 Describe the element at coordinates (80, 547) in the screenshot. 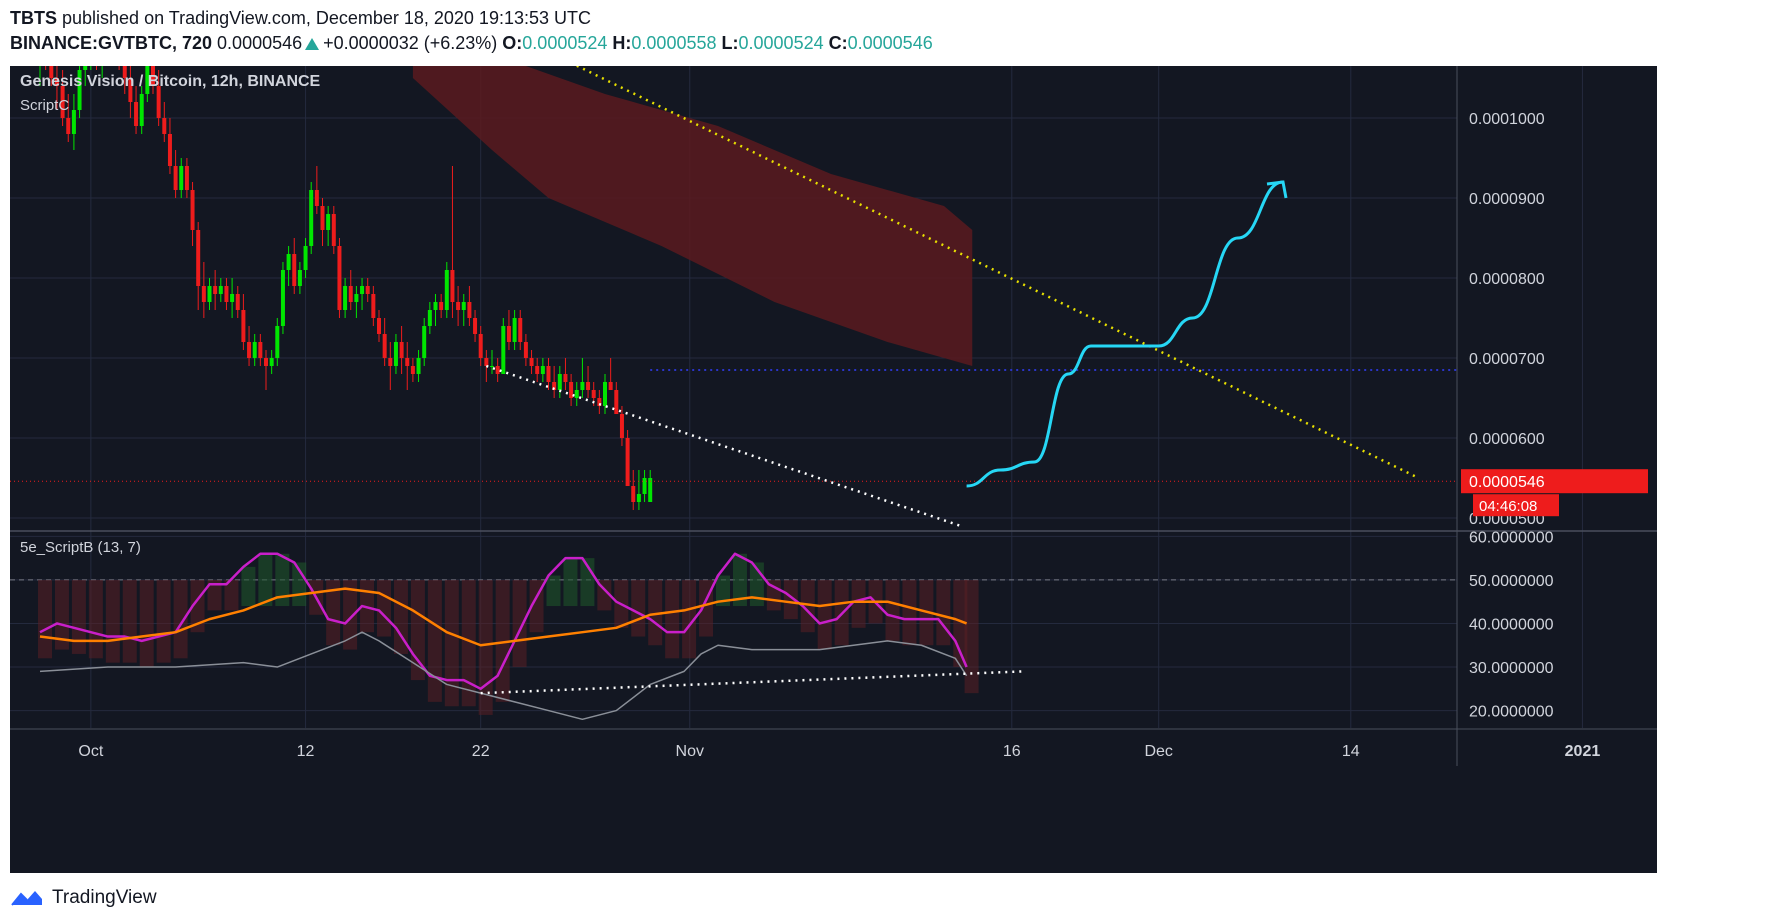

I see `oscillator-title: 5e_ScriptB (13, 7)` at that location.